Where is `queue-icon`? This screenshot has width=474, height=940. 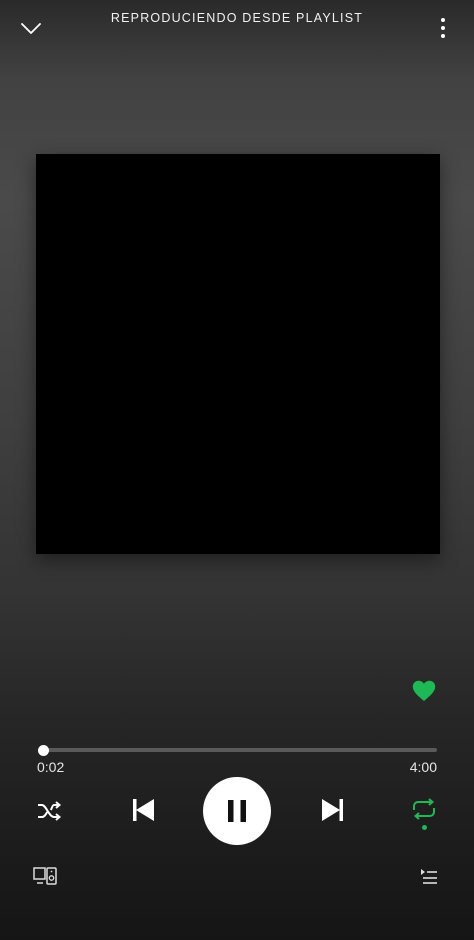 queue-icon is located at coordinates (429, 876).